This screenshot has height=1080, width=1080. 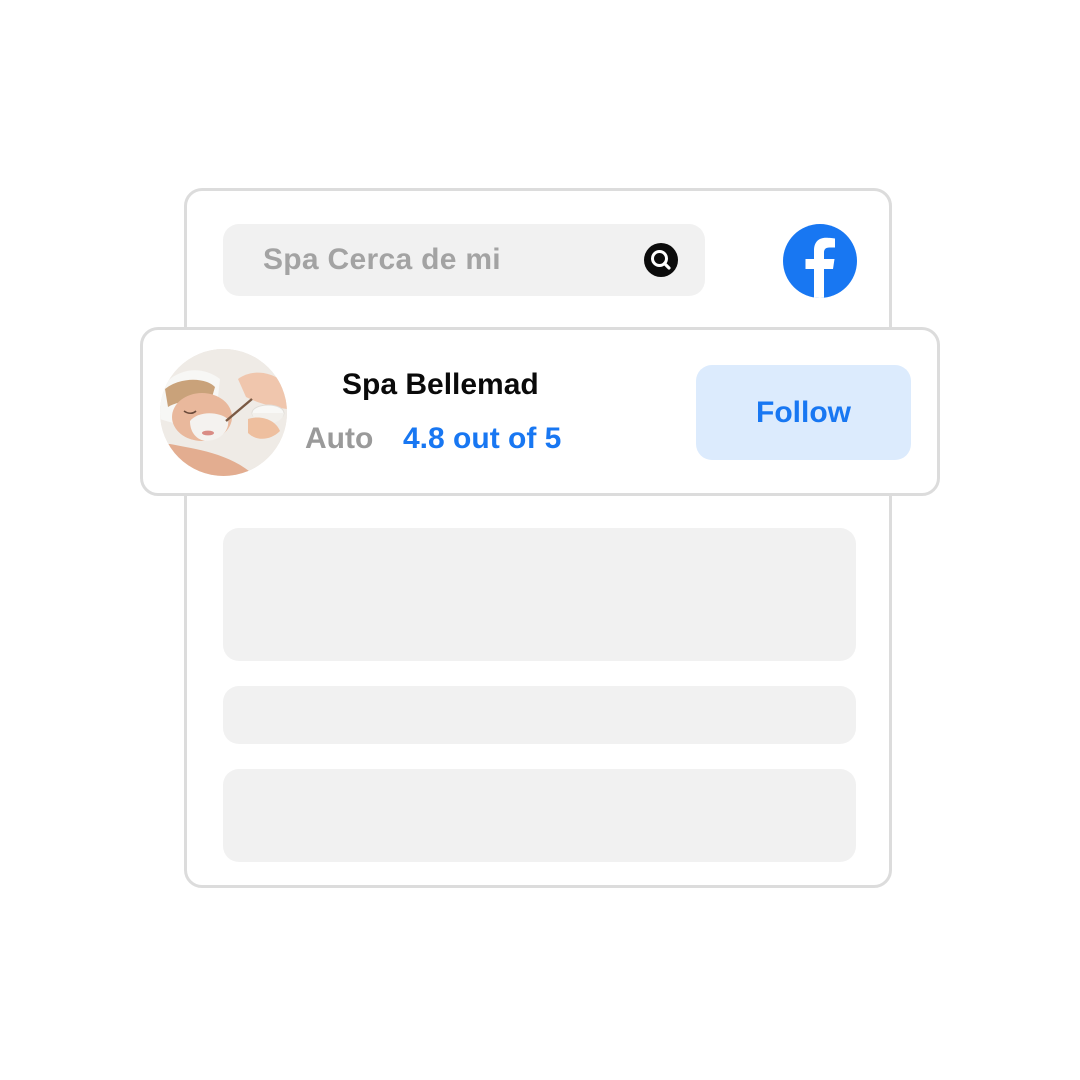 I want to click on follow-button: Follow, so click(x=803, y=412).